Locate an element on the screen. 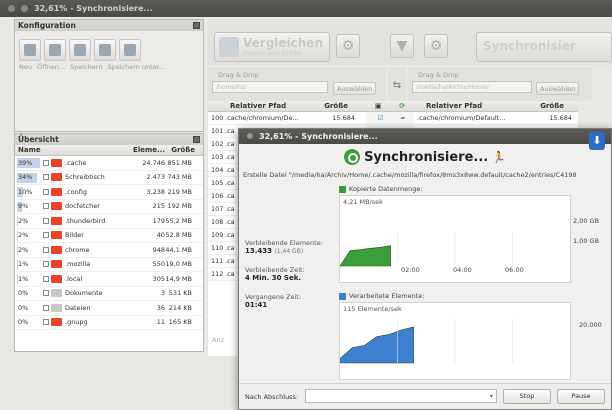 The width and height of the screenshot is (612, 410). folder-size: 851 MB is located at coordinates (179, 162).